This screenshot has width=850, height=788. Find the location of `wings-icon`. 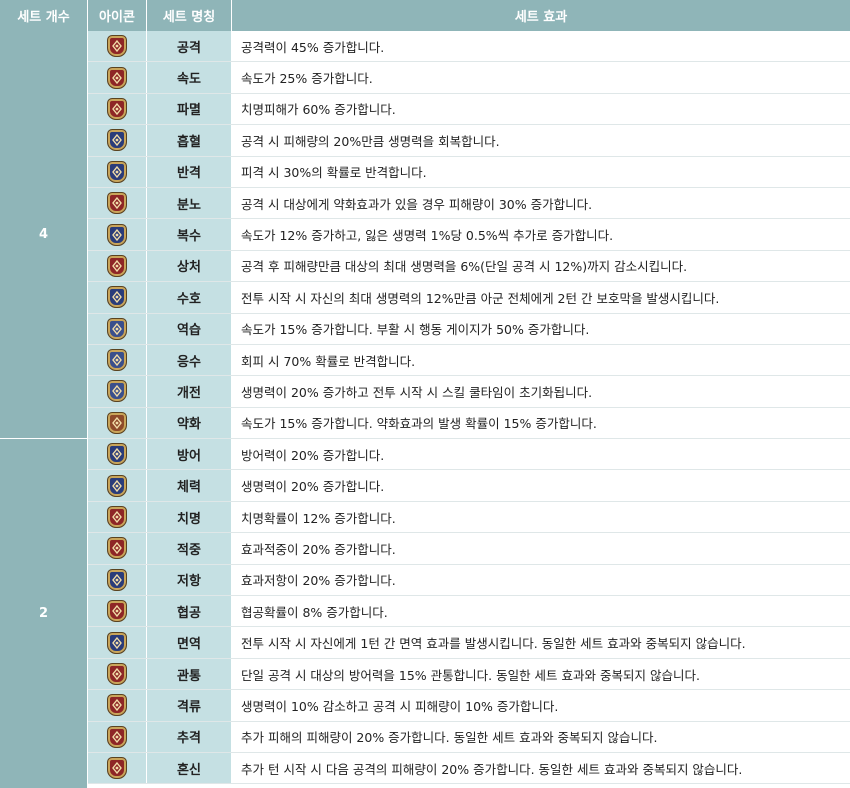

wings-icon is located at coordinates (117, 328).